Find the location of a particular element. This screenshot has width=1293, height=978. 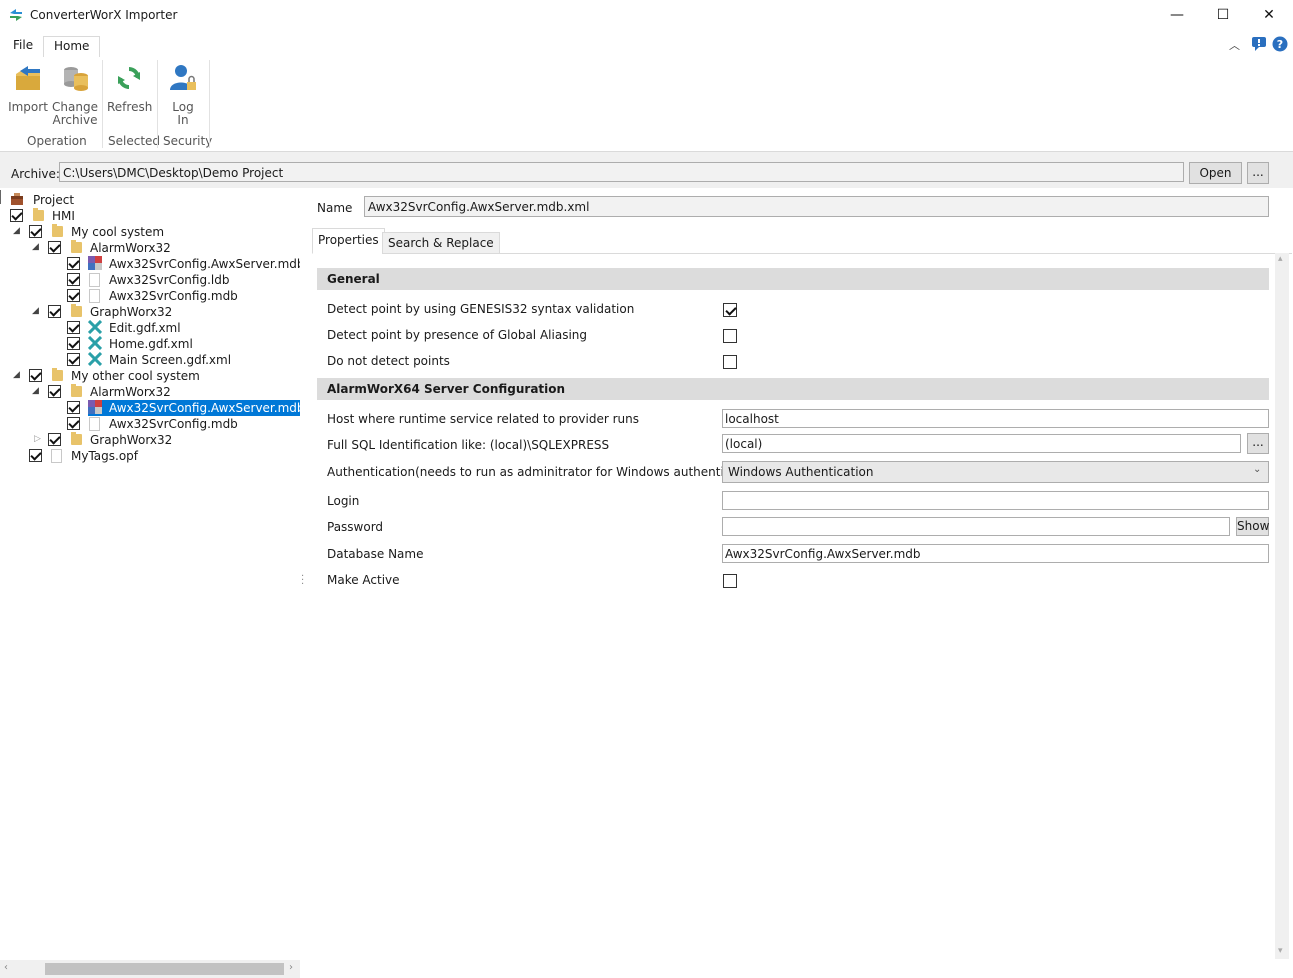

close-button: ✕ is located at coordinates (1269, 16).